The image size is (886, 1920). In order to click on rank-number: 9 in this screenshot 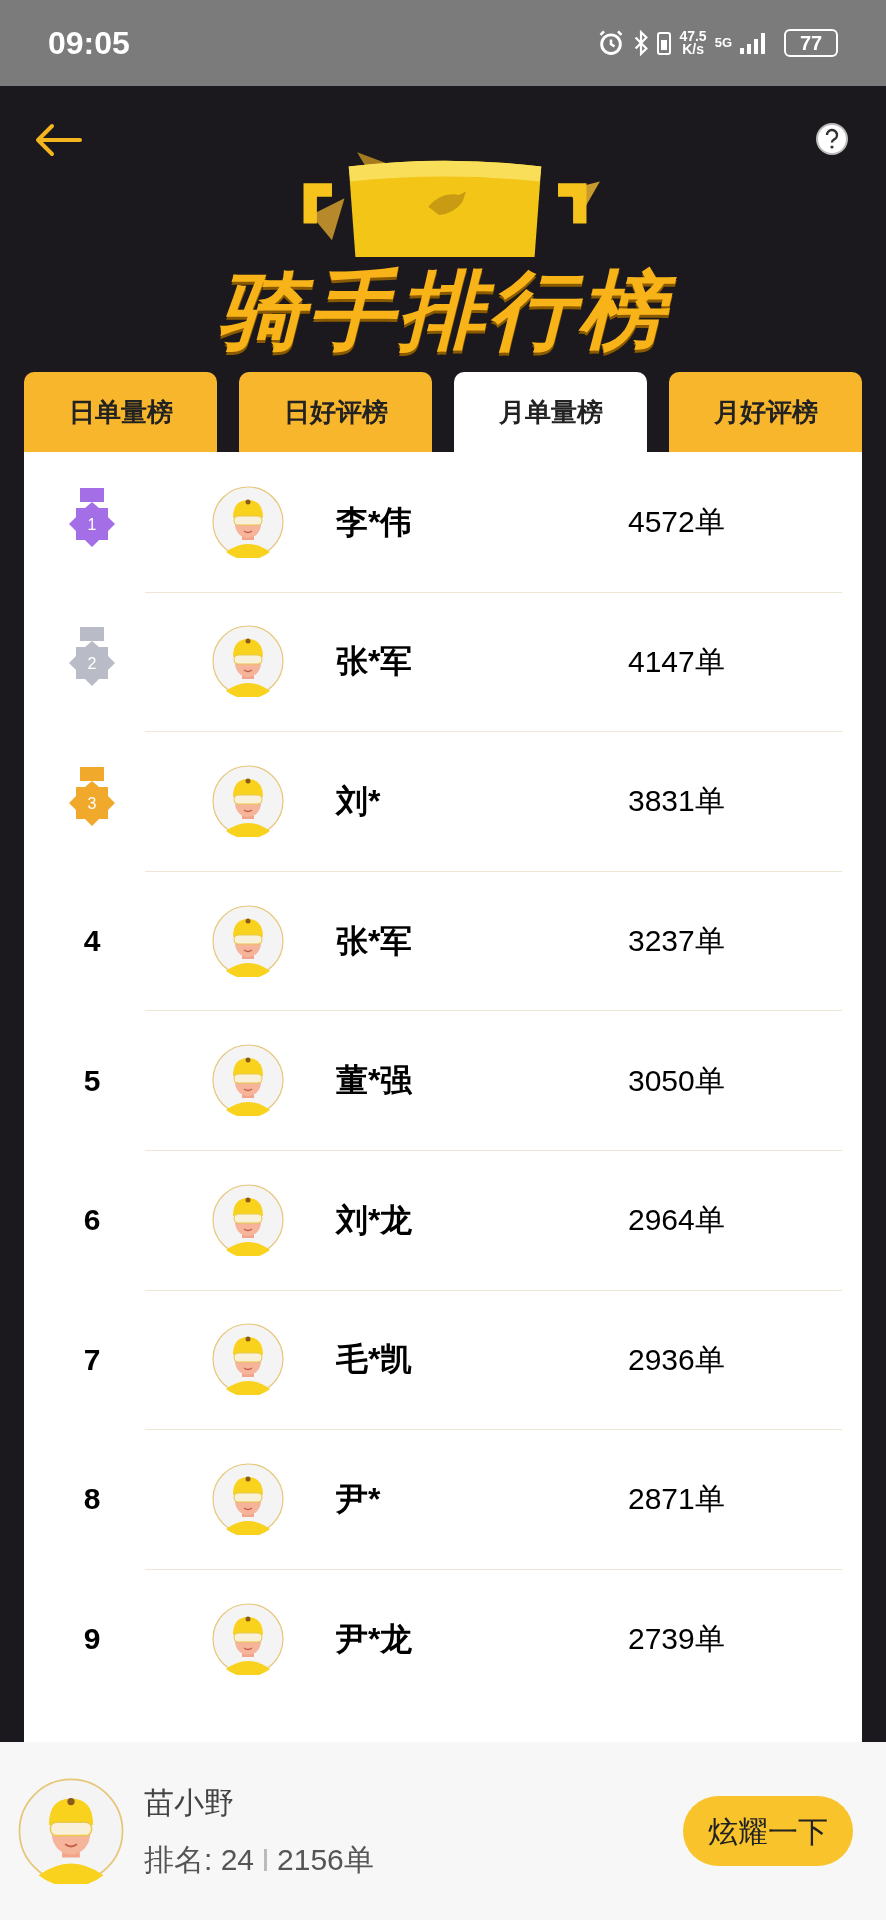, I will do `click(92, 1639)`.